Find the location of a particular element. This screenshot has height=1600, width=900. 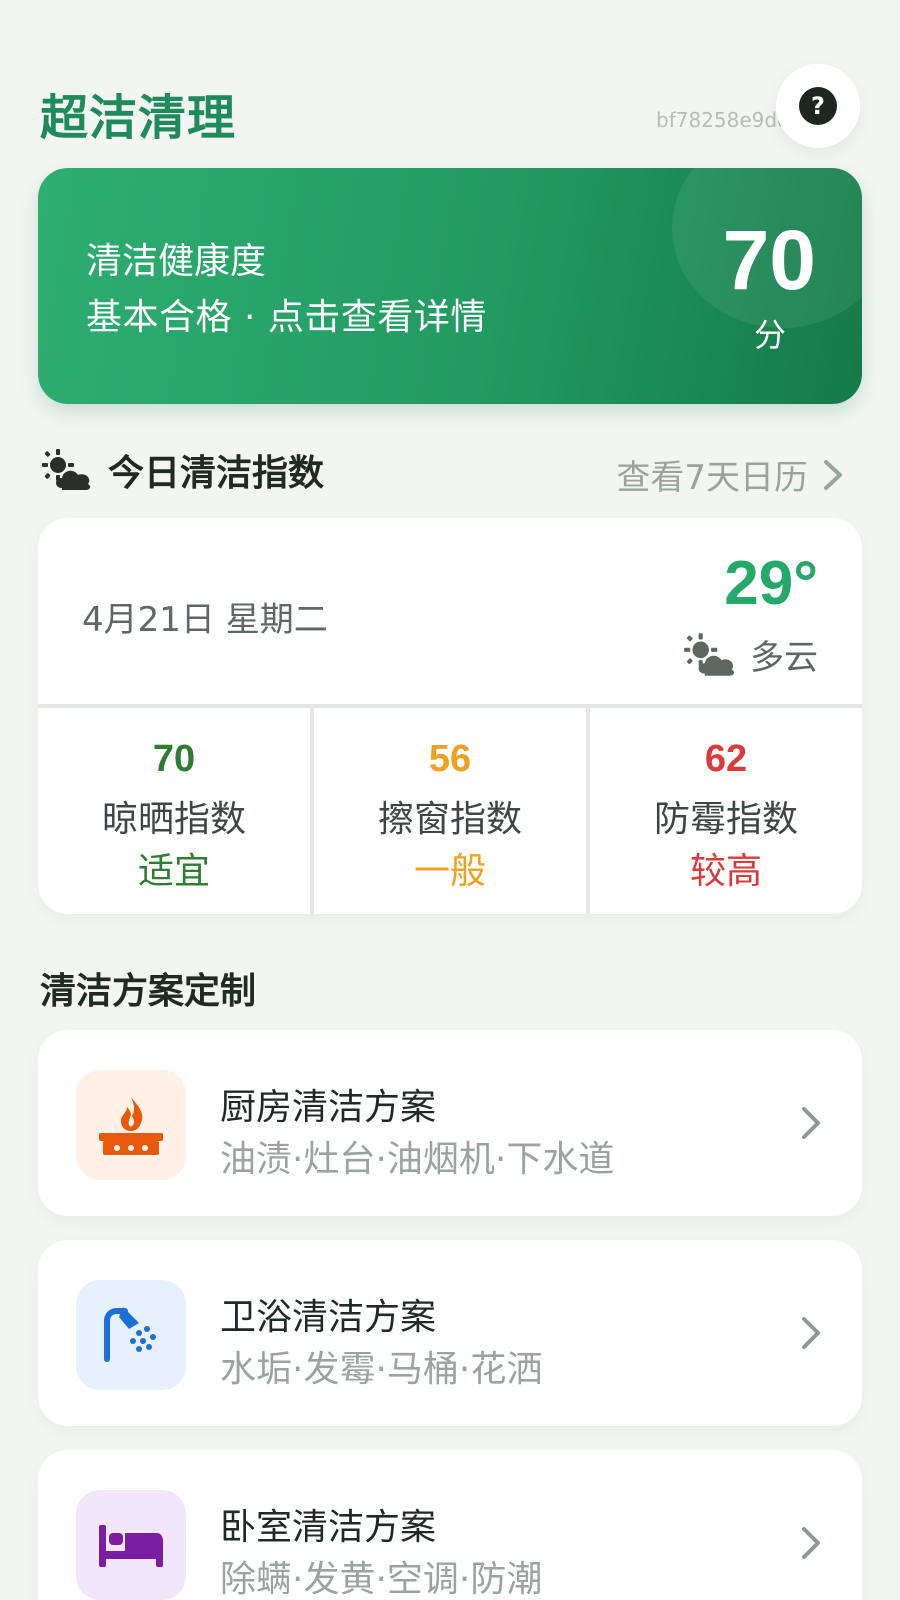

weather-condition: 多云 is located at coordinates (784, 658).